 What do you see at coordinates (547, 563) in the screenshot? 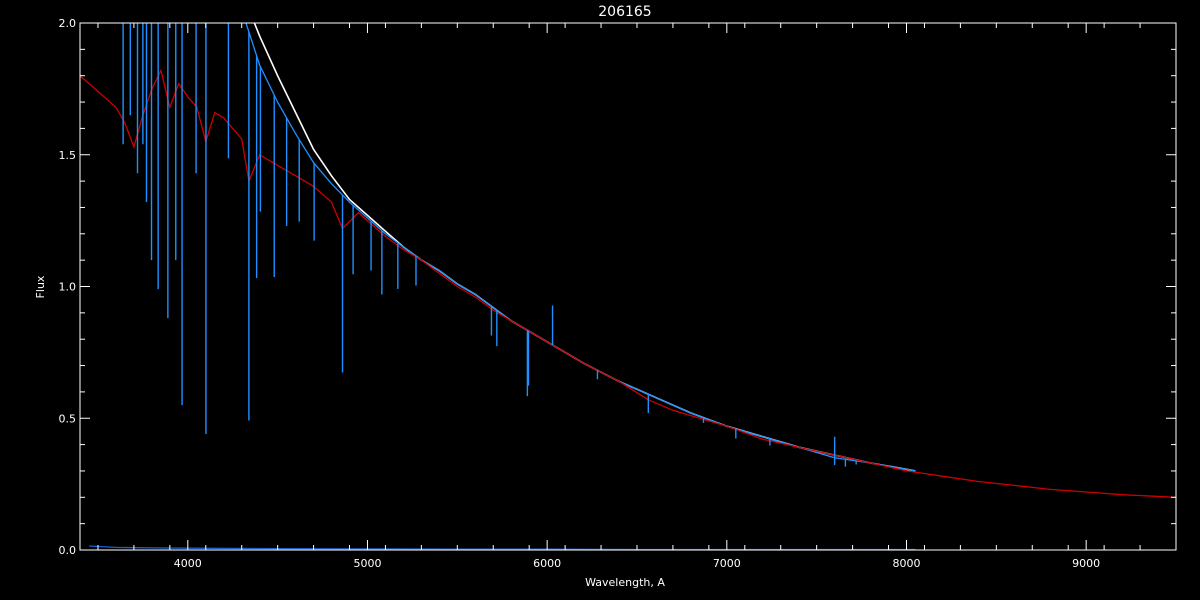
I see `x-tick-label: 6000` at bounding box center [547, 563].